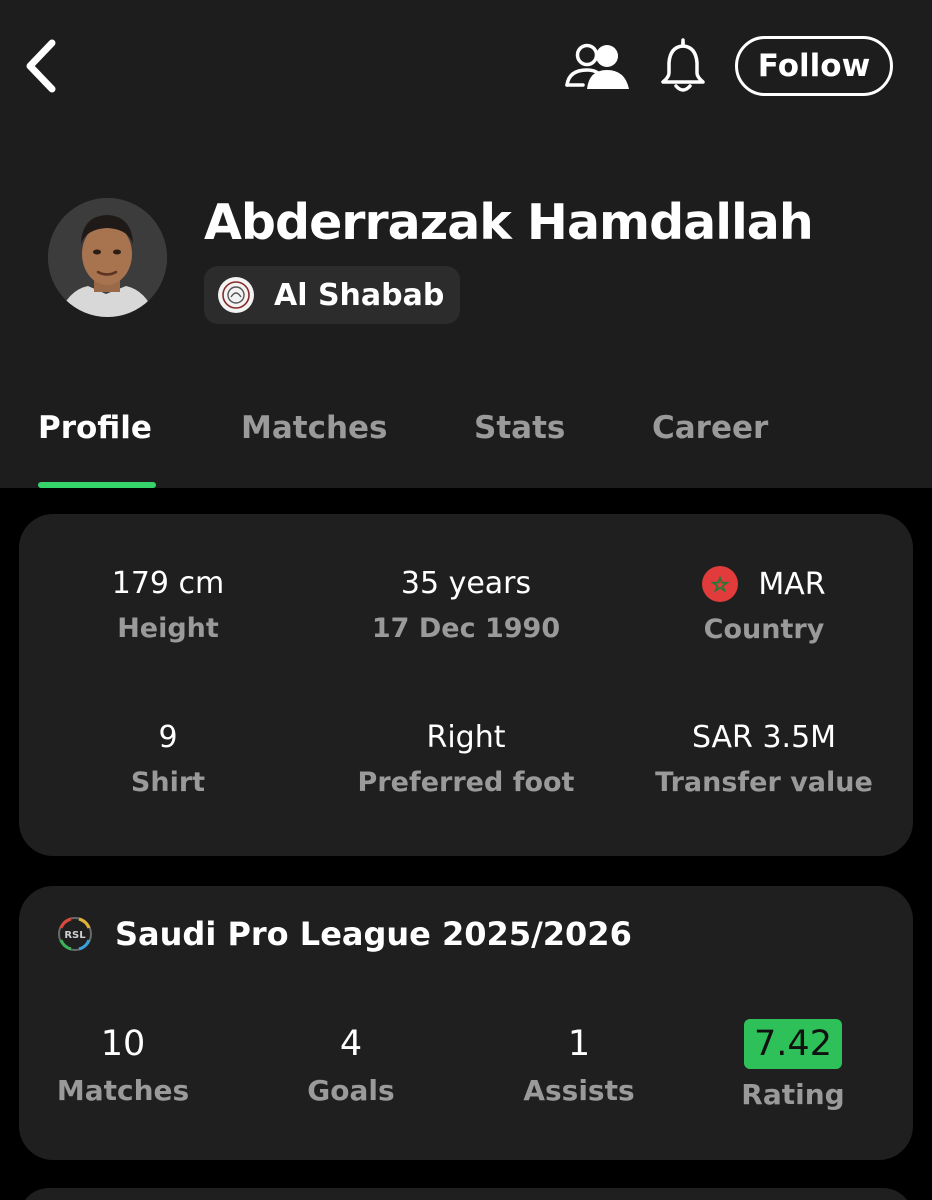 Image resolution: width=932 pixels, height=1200 pixels. I want to click on matches-value: 10, so click(123, 1044).